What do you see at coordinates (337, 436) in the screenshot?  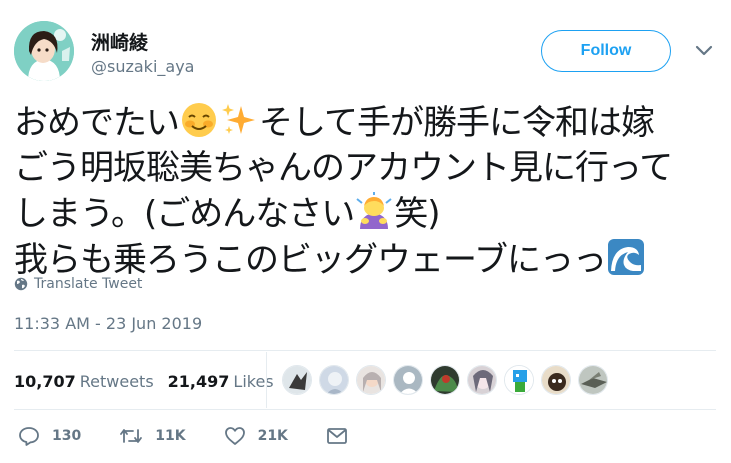 I see `envelope-icon` at bounding box center [337, 436].